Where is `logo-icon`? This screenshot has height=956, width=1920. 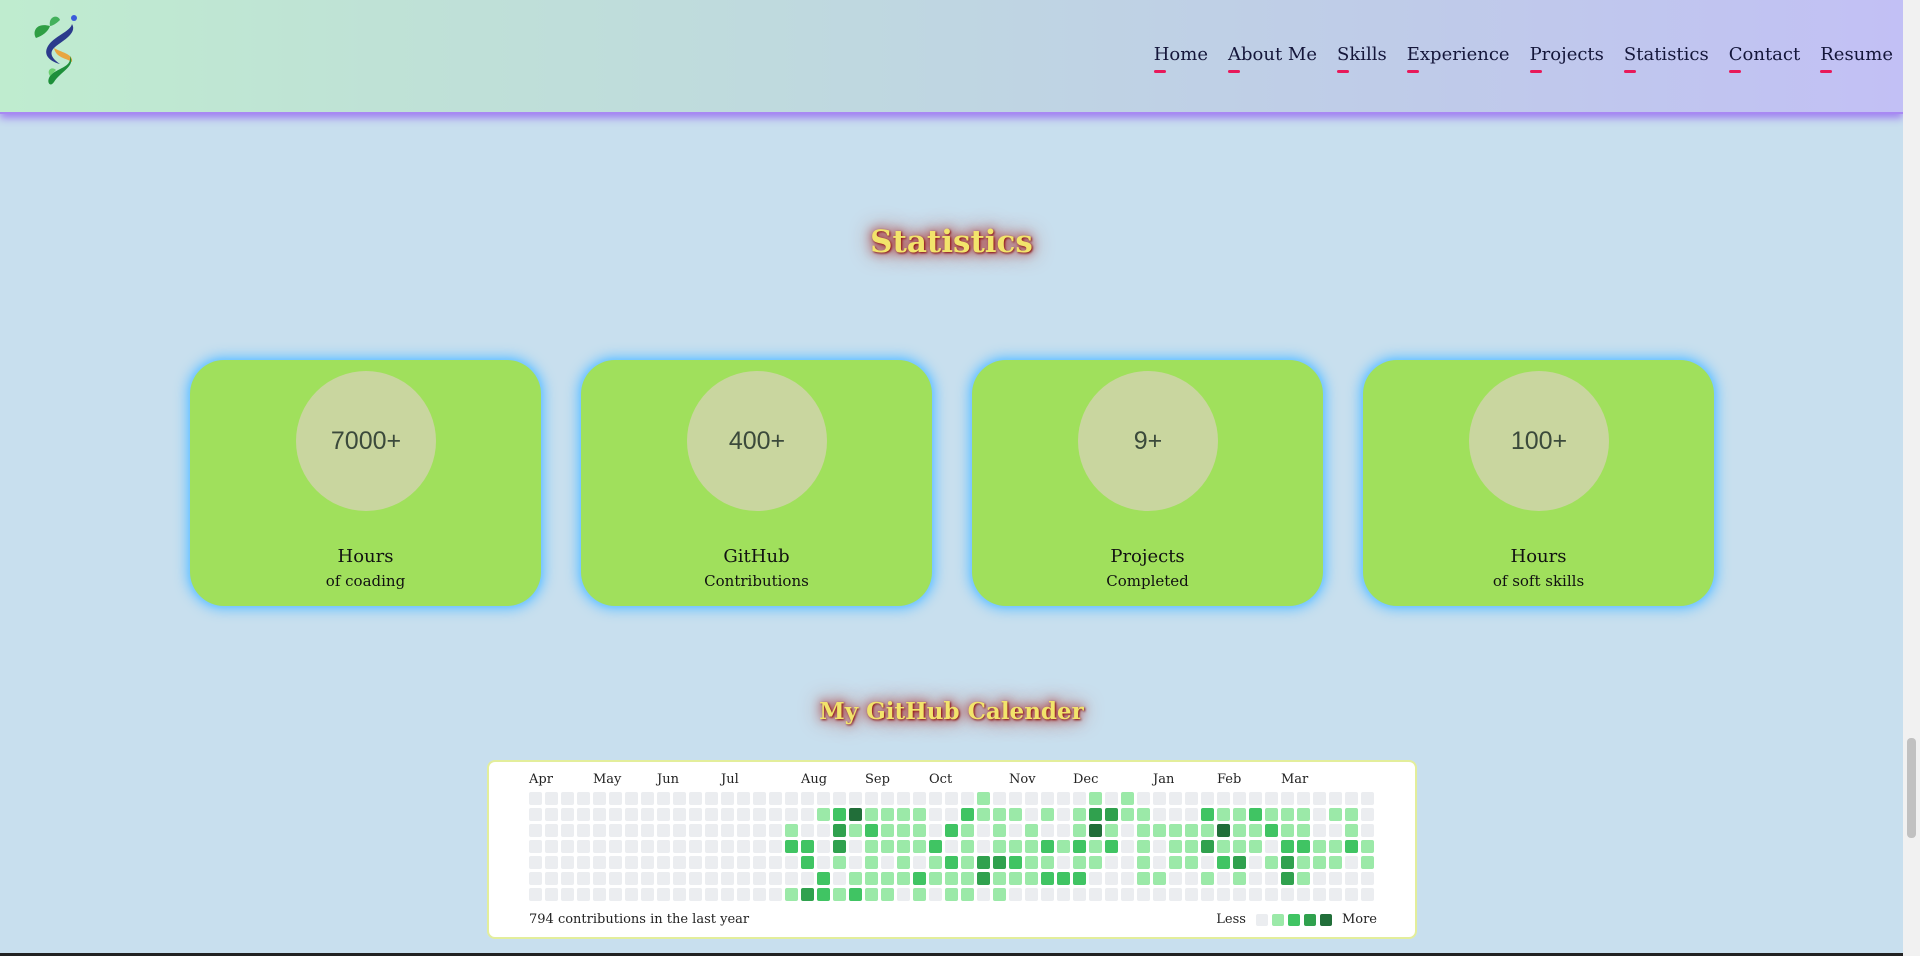 logo-icon is located at coordinates (57, 50).